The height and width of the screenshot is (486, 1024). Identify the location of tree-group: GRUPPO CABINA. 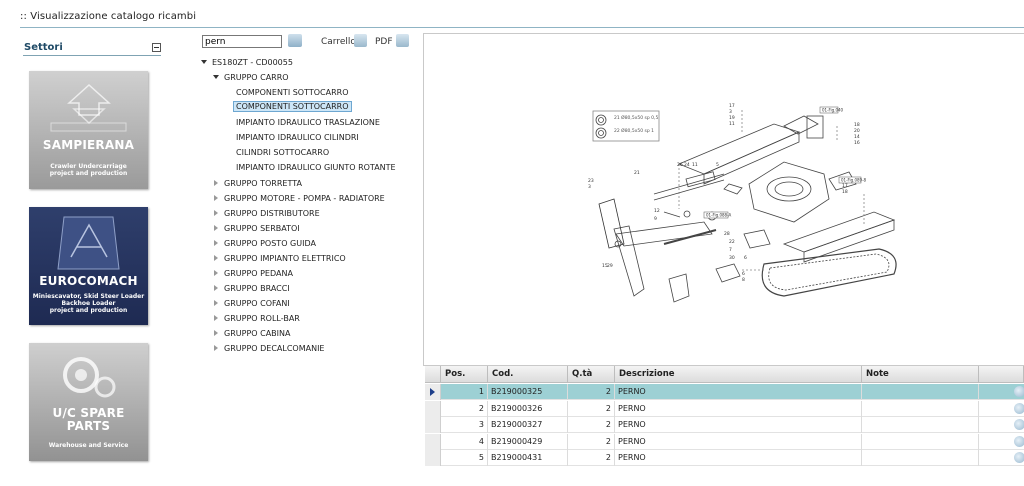
(251, 334).